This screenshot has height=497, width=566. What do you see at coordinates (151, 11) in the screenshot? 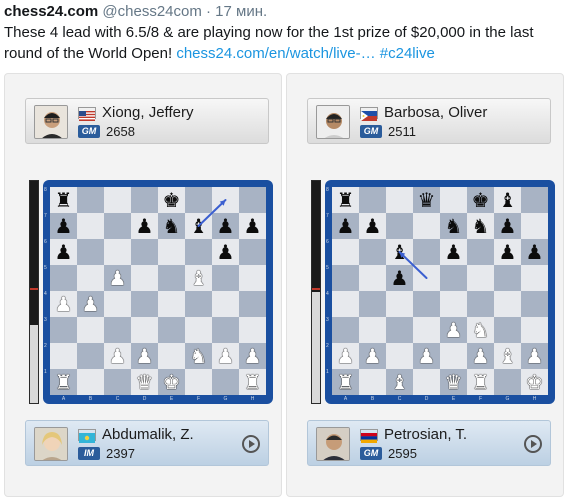
I see `tweet-handle: @chess24com` at bounding box center [151, 11].